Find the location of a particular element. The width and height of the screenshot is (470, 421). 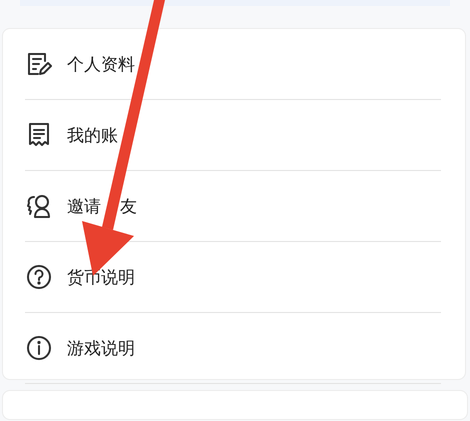

menu-label: 友 is located at coordinates (128, 207).